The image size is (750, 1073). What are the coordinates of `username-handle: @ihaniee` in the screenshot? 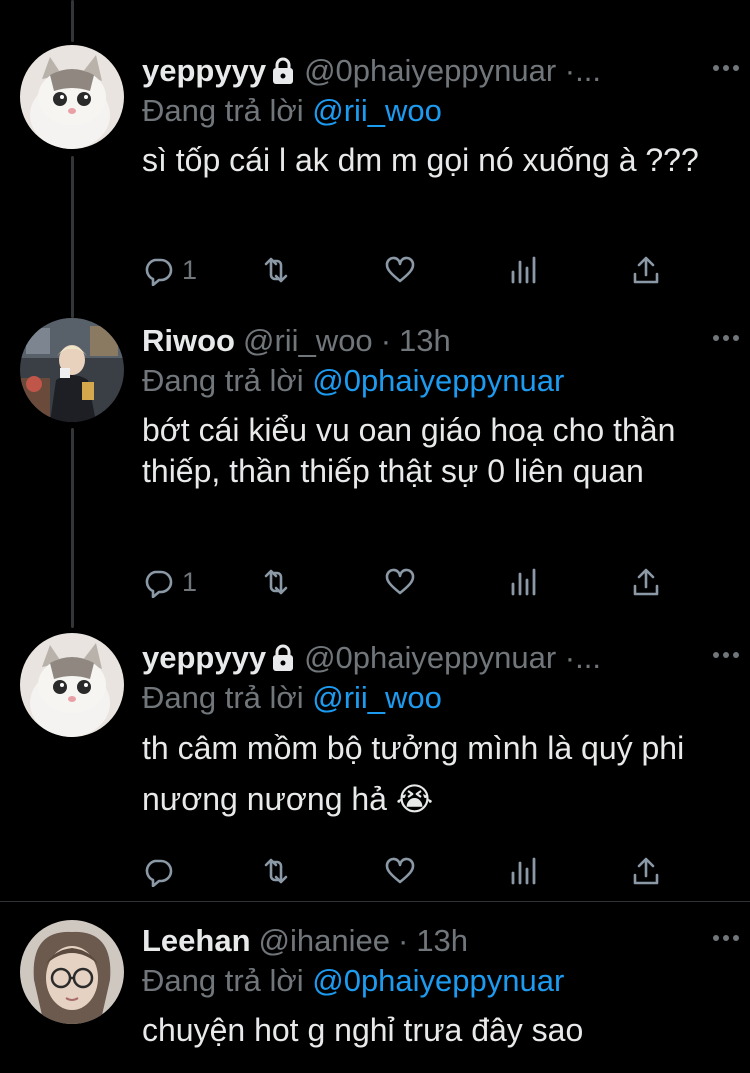 It's located at (324, 941).